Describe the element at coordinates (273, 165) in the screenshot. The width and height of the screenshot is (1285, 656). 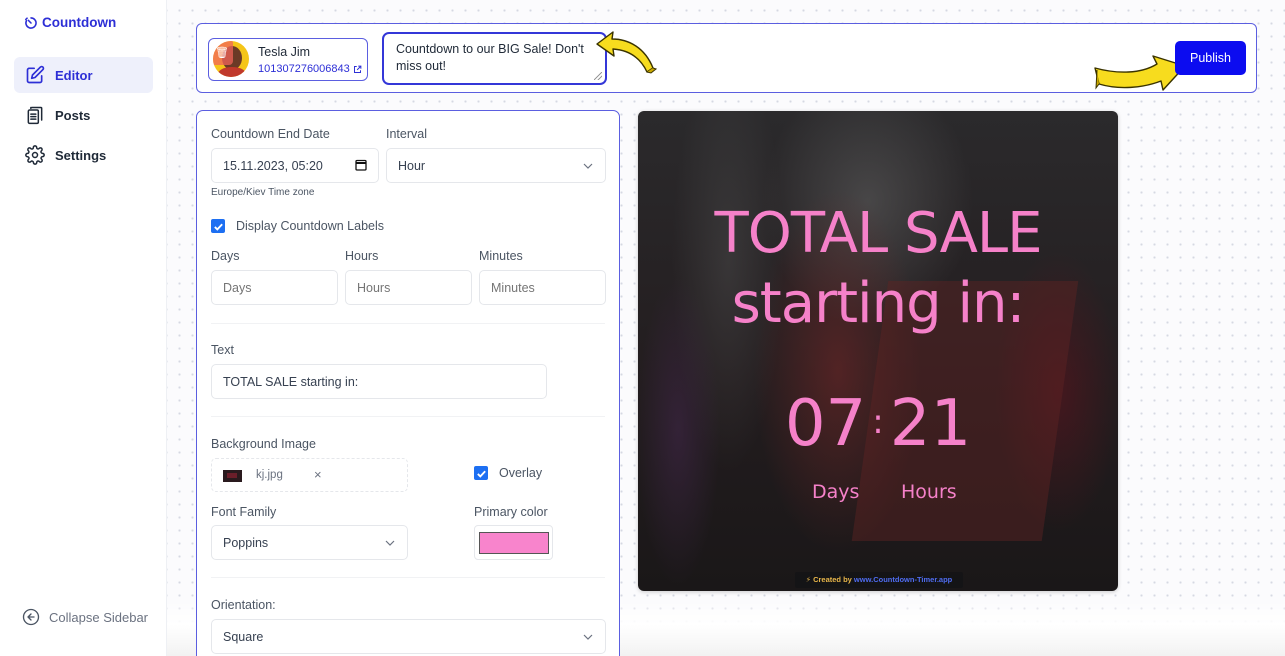
I see `end-date-value: 15.11.2023, 05:20` at that location.